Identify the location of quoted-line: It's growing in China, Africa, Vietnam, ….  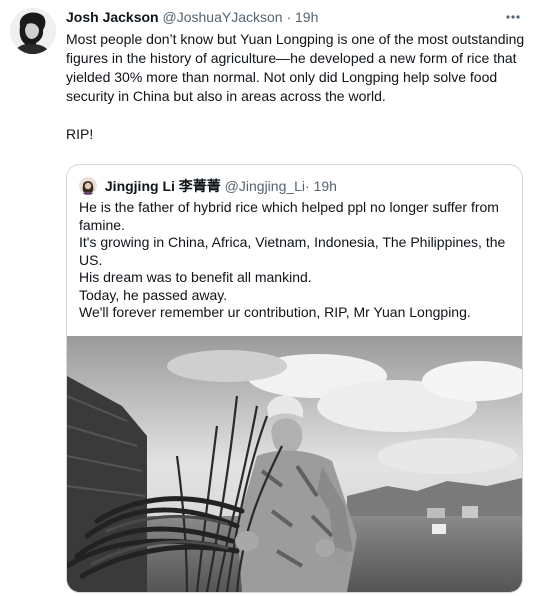
(292, 251).